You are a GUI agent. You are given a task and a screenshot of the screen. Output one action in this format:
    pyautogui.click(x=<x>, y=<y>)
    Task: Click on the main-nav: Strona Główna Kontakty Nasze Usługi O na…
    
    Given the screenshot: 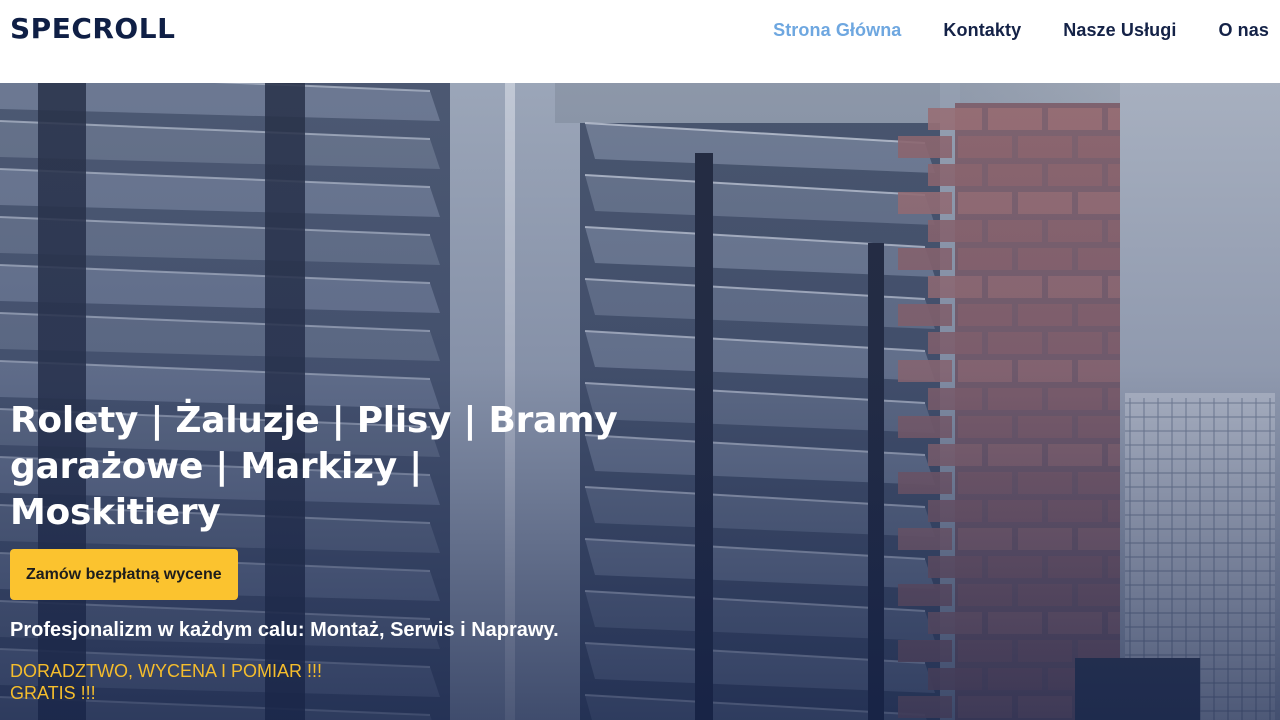 What is the action you would take?
    pyautogui.click(x=1021, y=30)
    